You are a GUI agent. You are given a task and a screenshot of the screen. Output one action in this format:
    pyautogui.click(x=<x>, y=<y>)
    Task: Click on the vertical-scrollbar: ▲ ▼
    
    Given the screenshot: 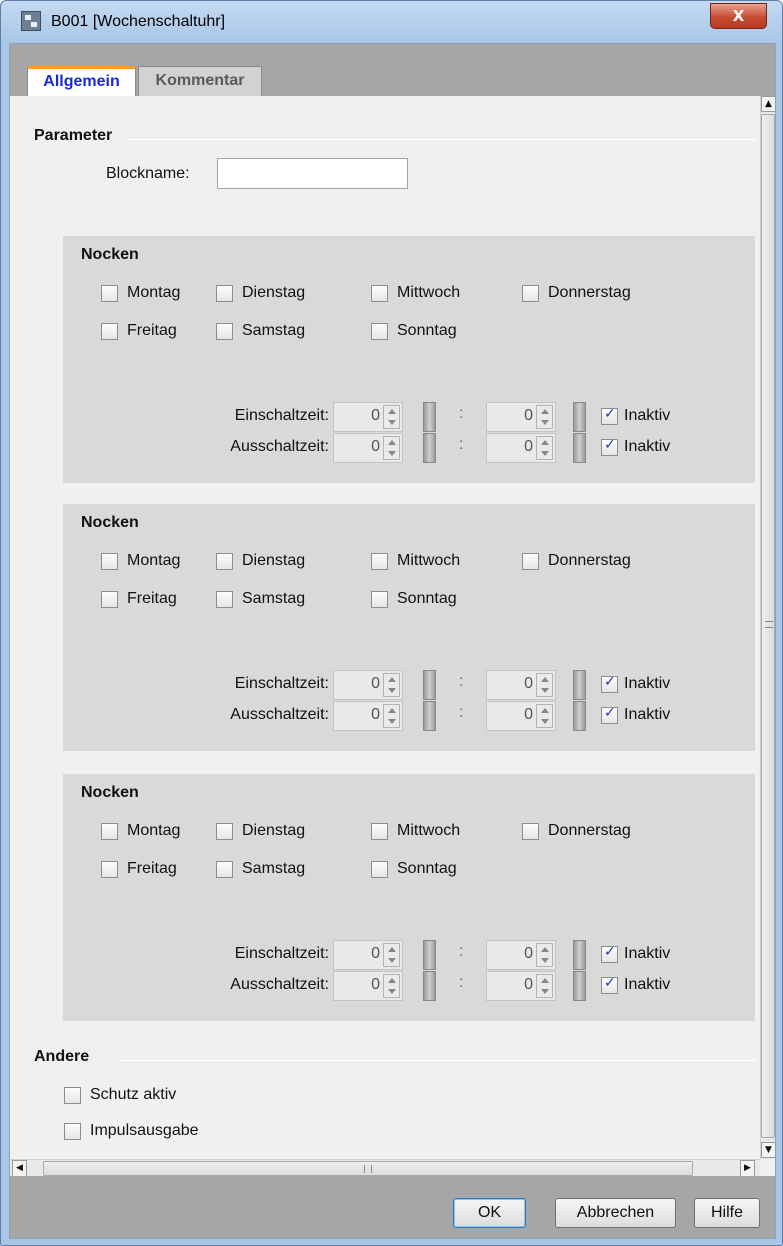 What is the action you would take?
    pyautogui.click(x=768, y=627)
    